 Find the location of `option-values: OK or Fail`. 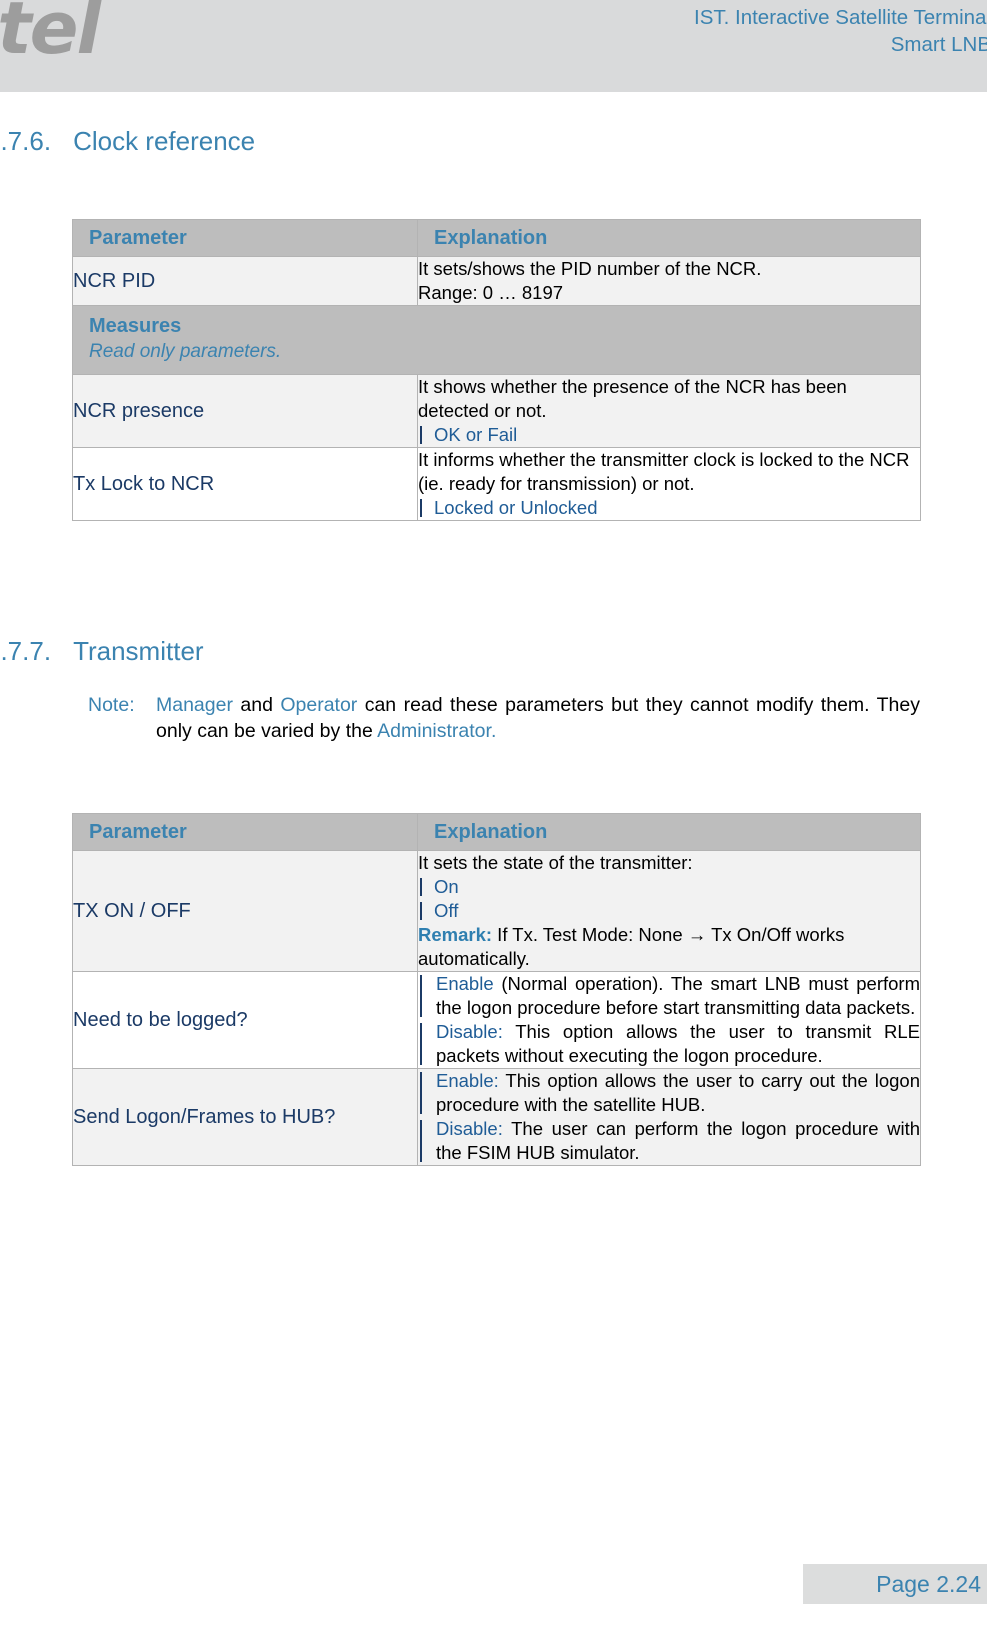

option-values: OK or Fail is located at coordinates (476, 434).